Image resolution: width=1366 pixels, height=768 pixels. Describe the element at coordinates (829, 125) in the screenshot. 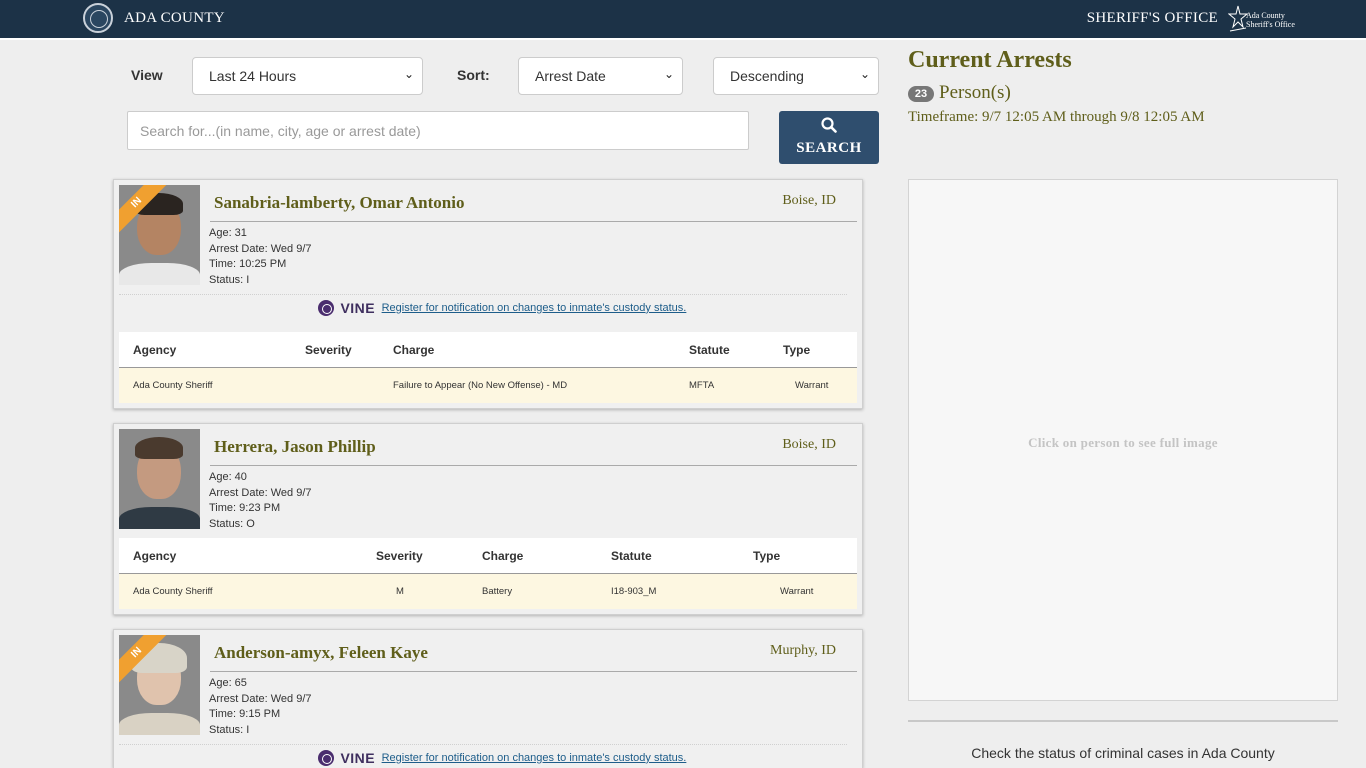

I see `search-icon` at that location.